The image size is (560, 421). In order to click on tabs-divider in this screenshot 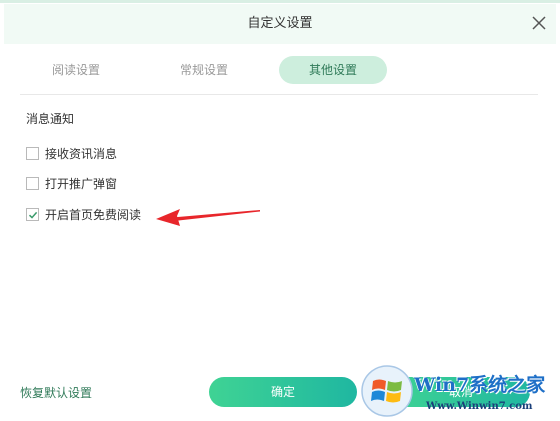, I will do `click(279, 94)`.